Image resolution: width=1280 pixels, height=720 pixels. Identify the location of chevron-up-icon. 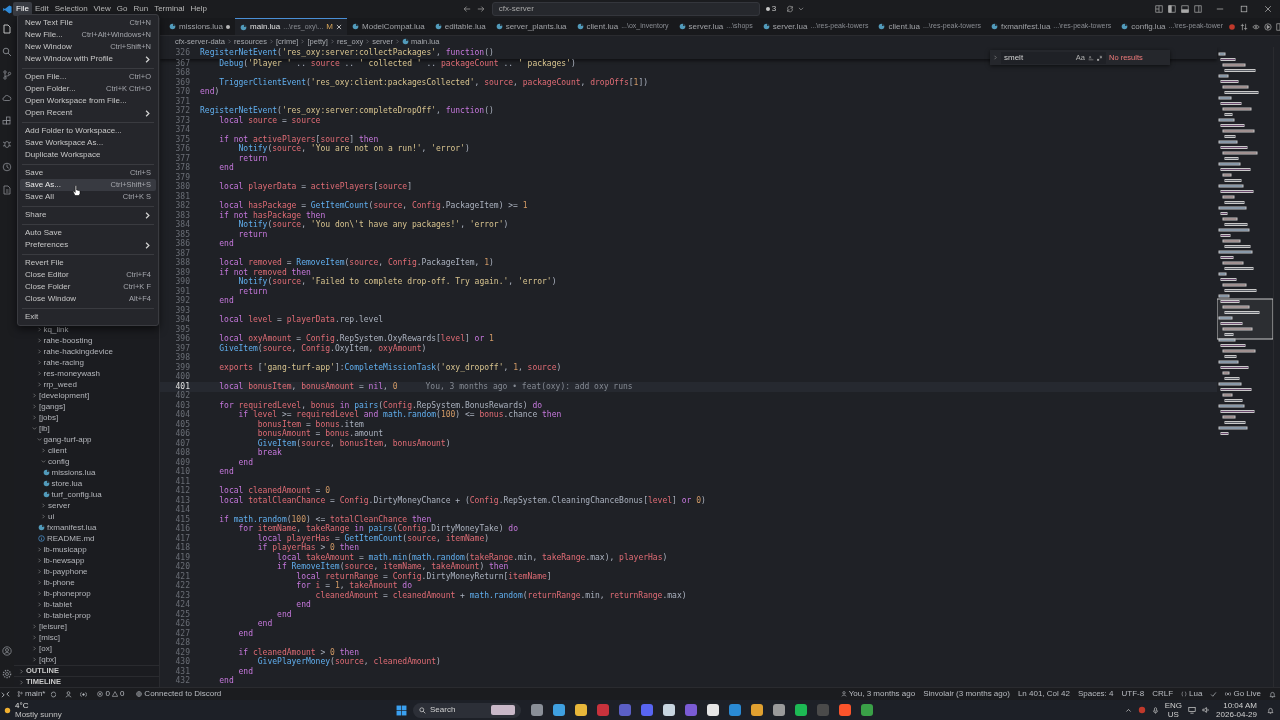
(1128, 710).